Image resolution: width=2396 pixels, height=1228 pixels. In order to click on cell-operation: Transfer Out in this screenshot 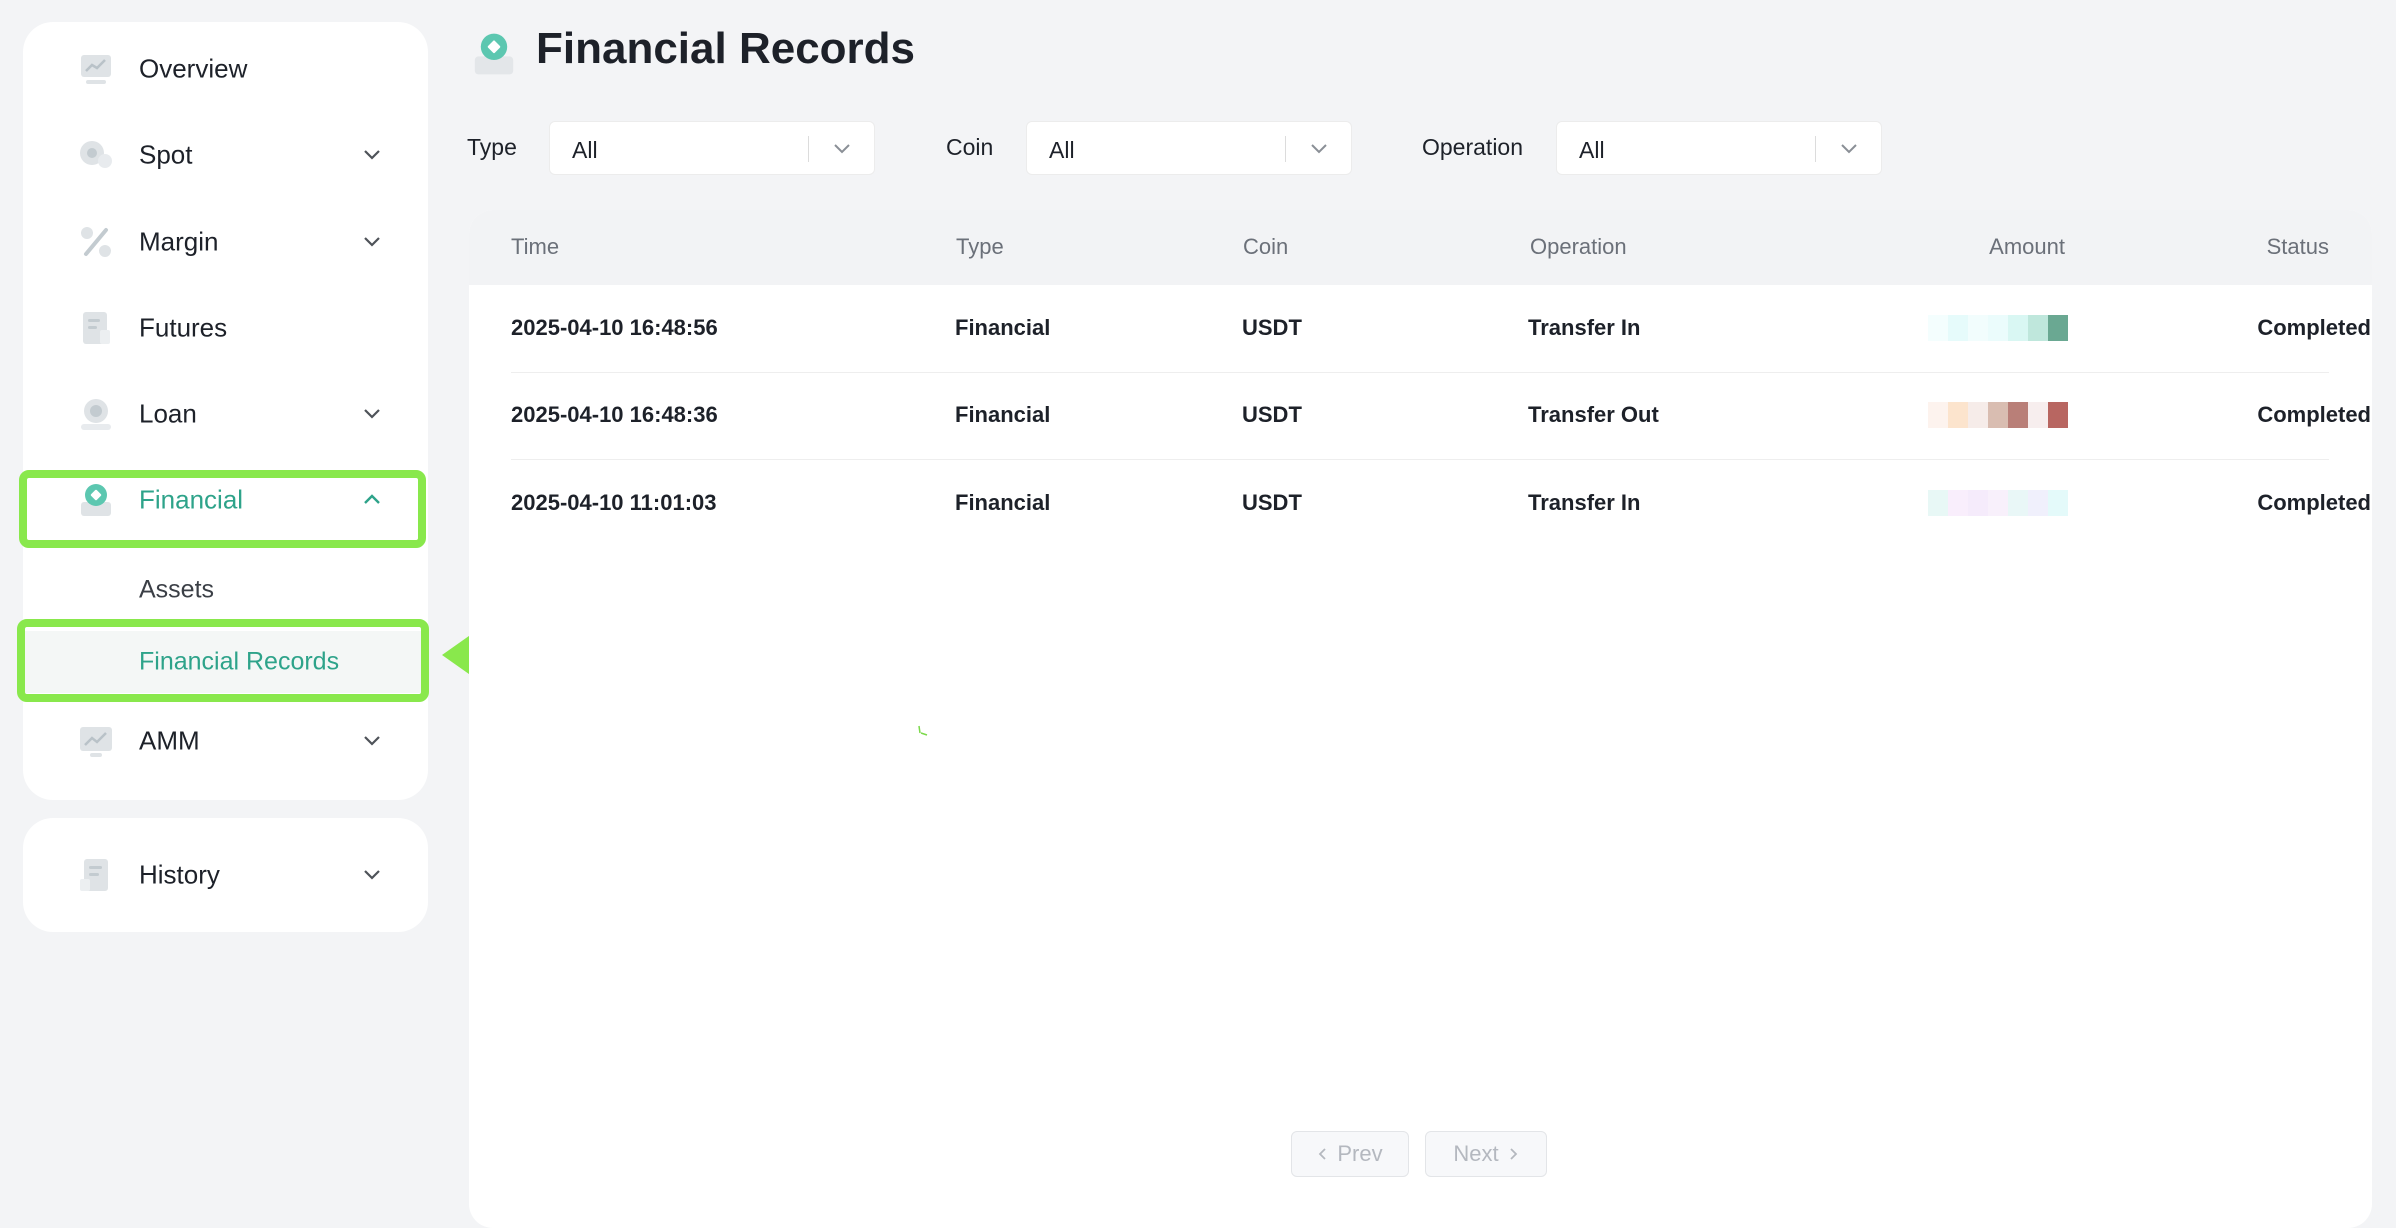, I will do `click(1593, 414)`.